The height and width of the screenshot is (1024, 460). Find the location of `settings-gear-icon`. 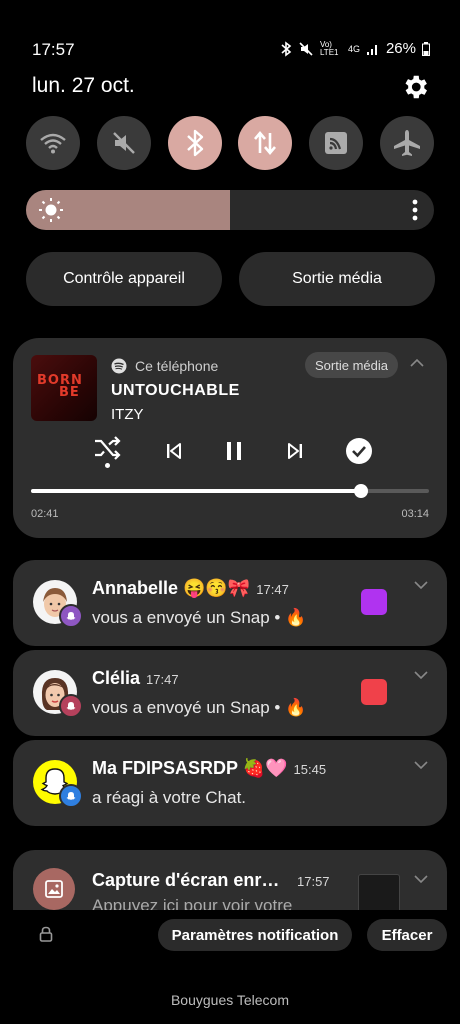

settings-gear-icon is located at coordinates (415, 87).